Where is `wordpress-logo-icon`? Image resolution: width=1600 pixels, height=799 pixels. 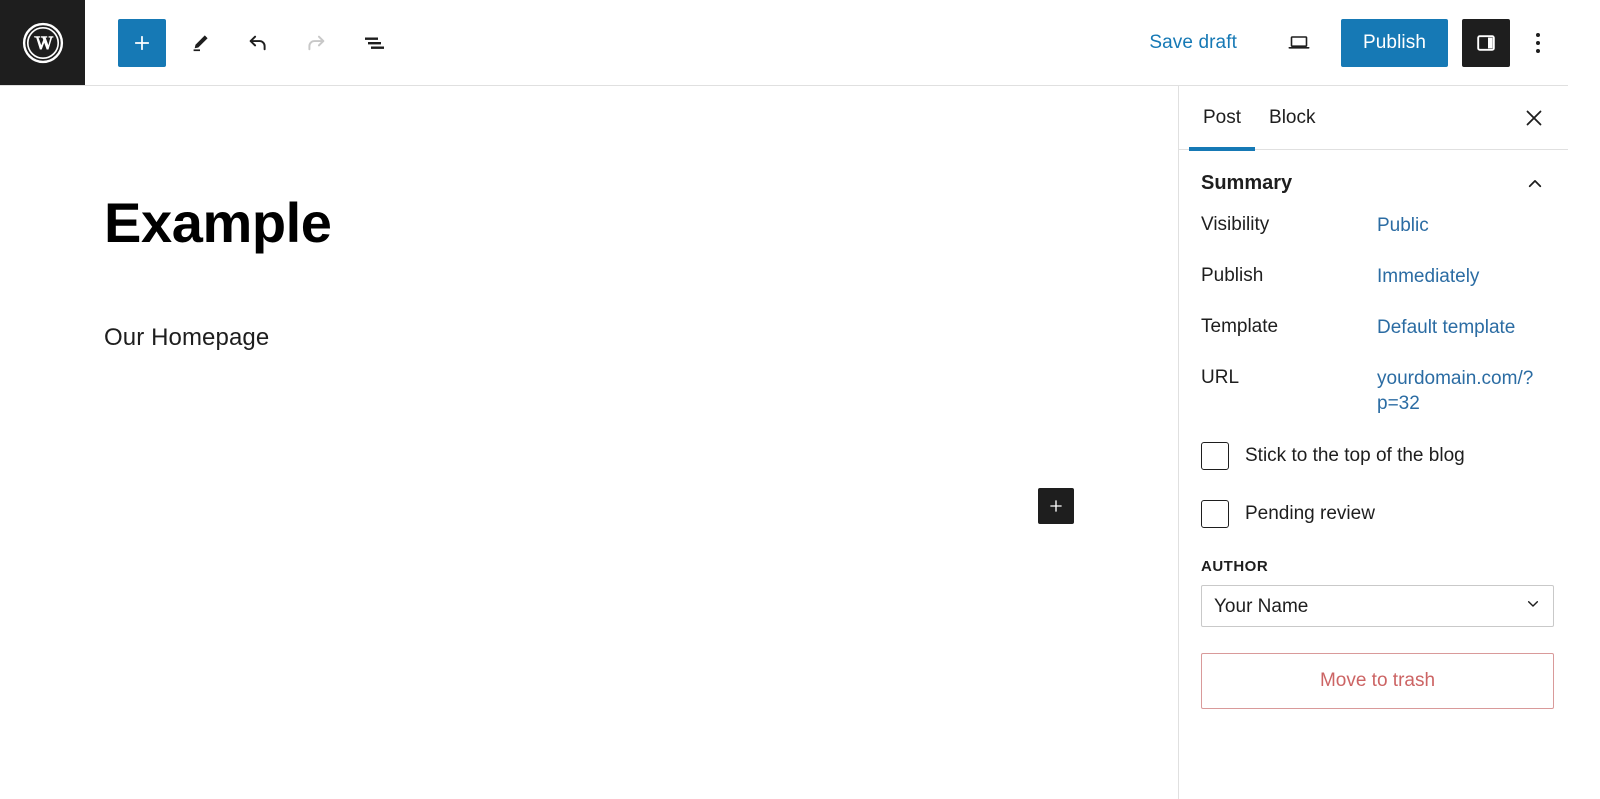 wordpress-logo-icon is located at coordinates (42, 42).